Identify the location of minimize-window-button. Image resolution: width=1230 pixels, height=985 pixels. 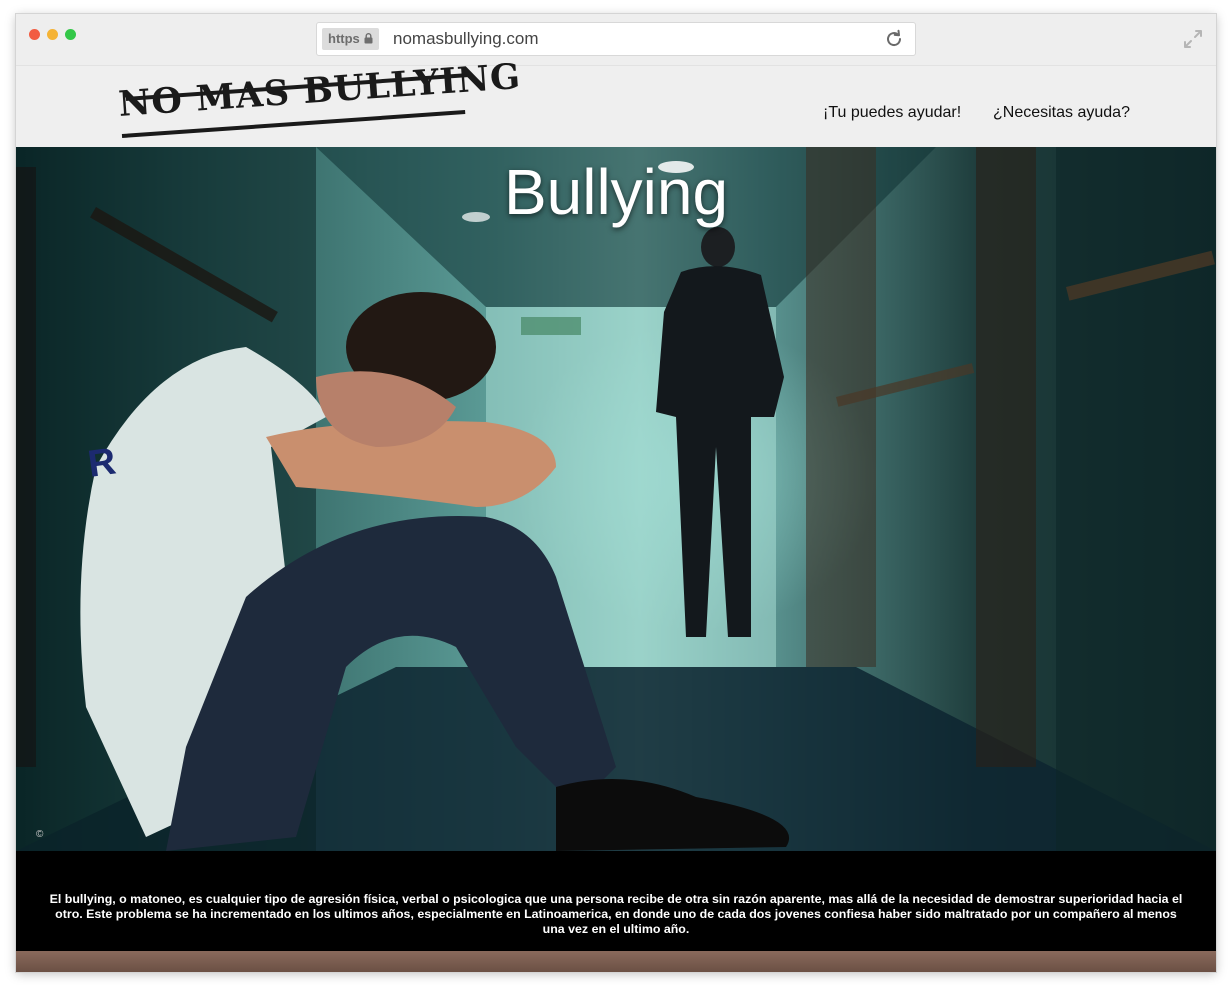
(52, 34).